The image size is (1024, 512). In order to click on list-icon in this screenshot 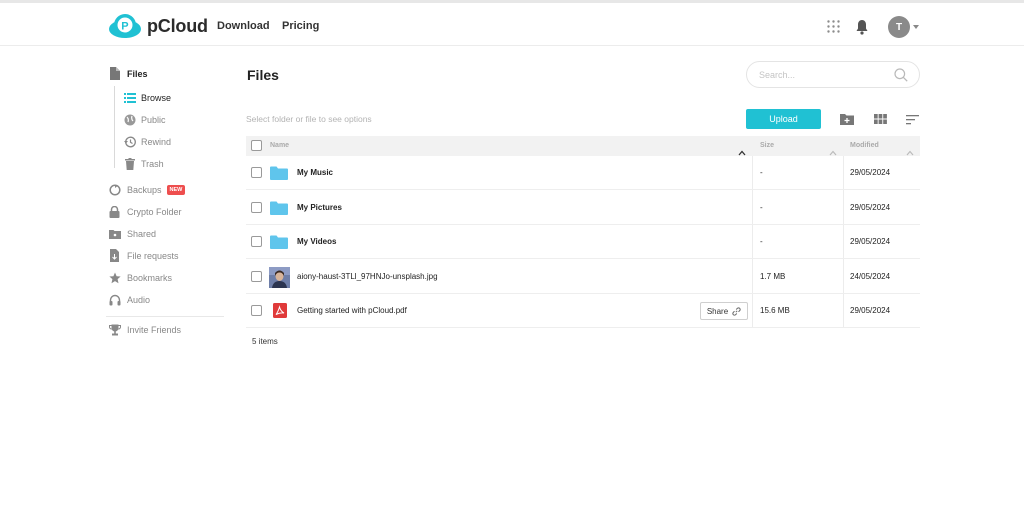, I will do `click(130, 97)`.